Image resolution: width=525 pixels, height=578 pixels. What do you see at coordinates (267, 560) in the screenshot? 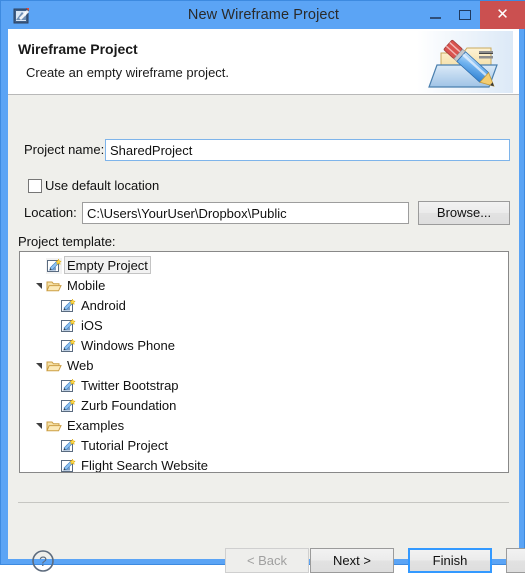
I see `back-button: < Back` at bounding box center [267, 560].